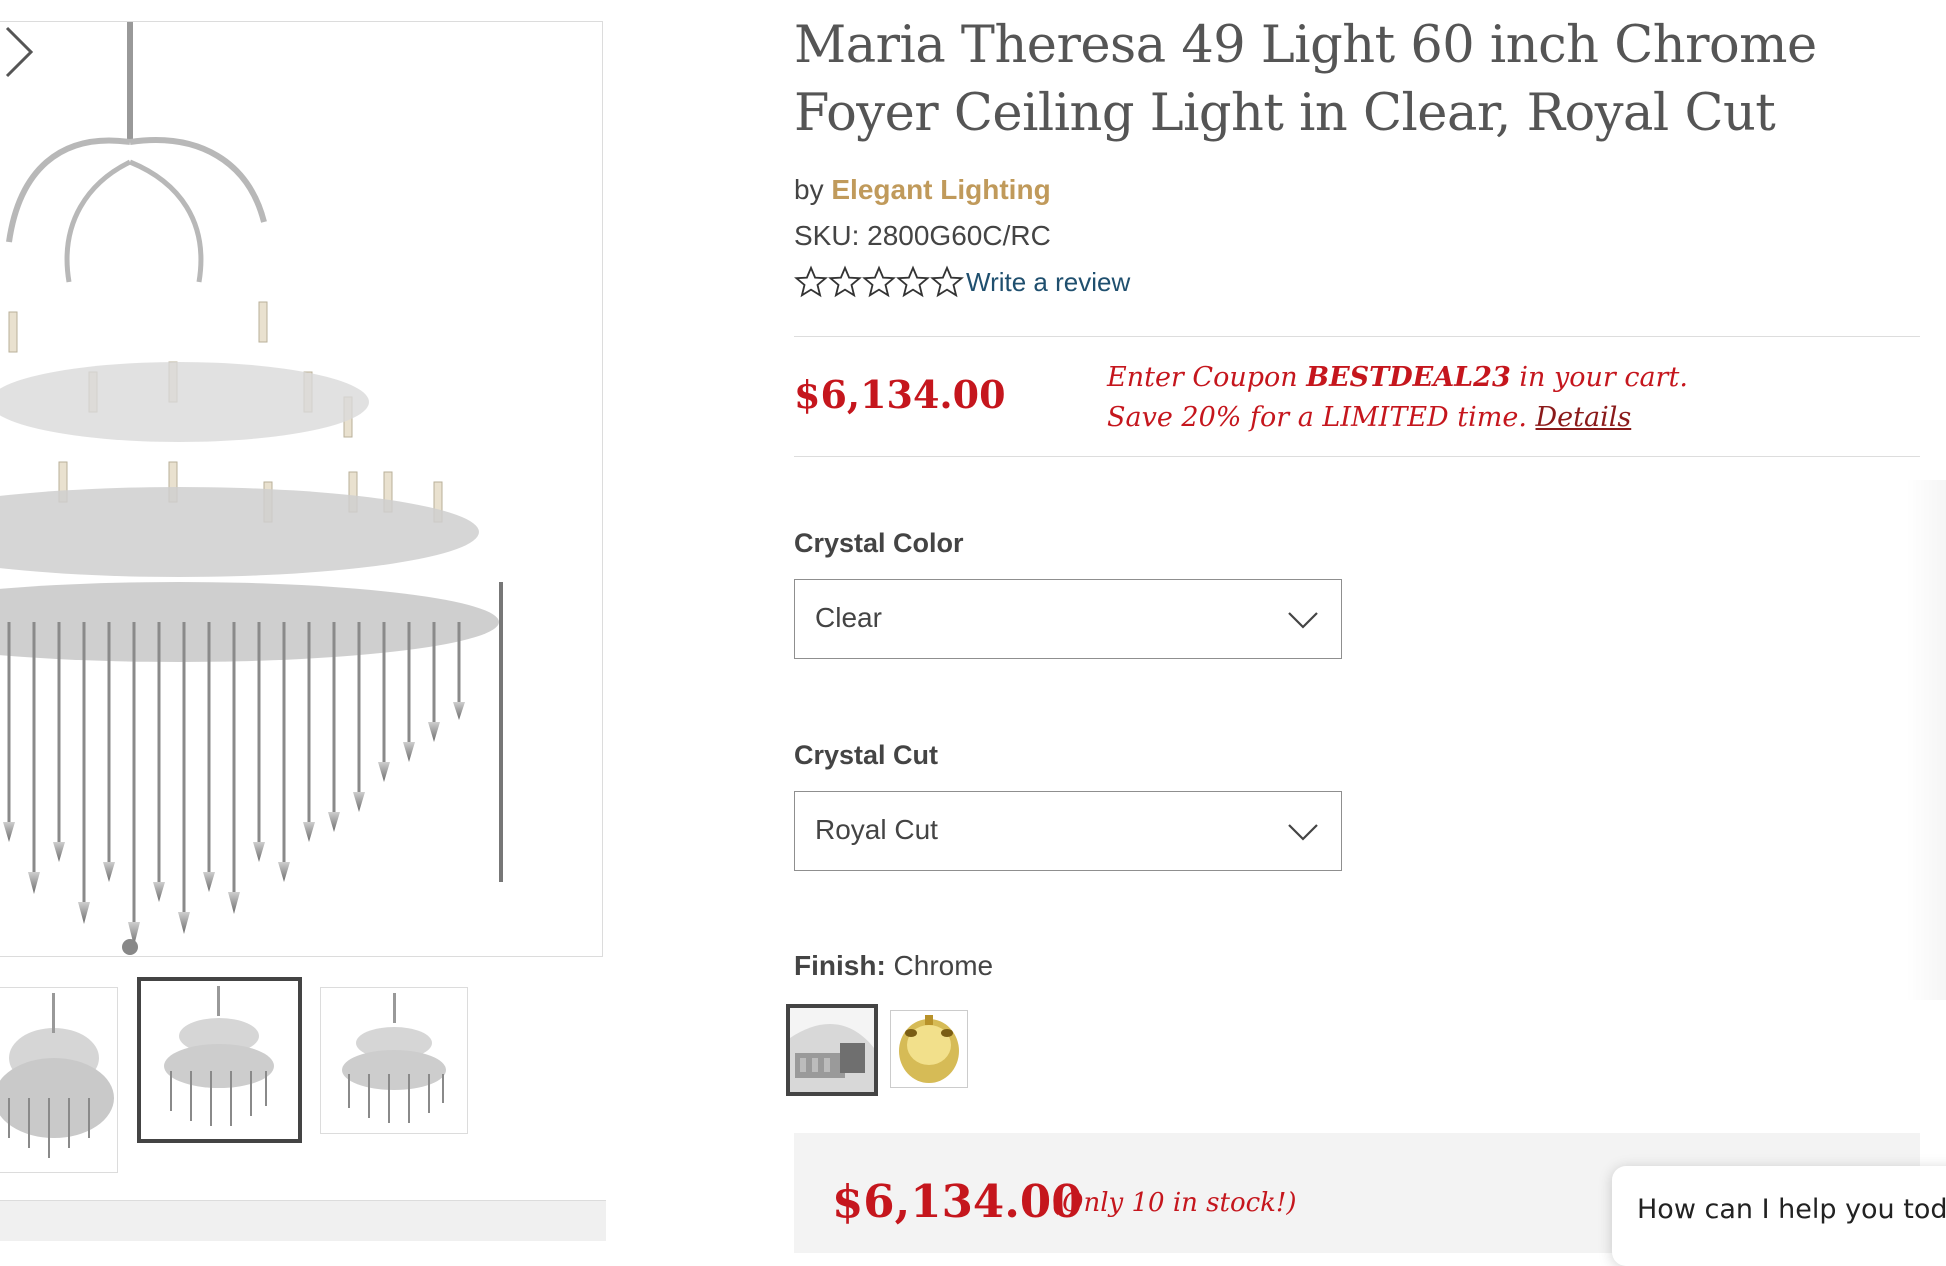 The image size is (1946, 1266). What do you see at coordinates (879, 543) in the screenshot?
I see `crystal-color-label: Crystal Color` at bounding box center [879, 543].